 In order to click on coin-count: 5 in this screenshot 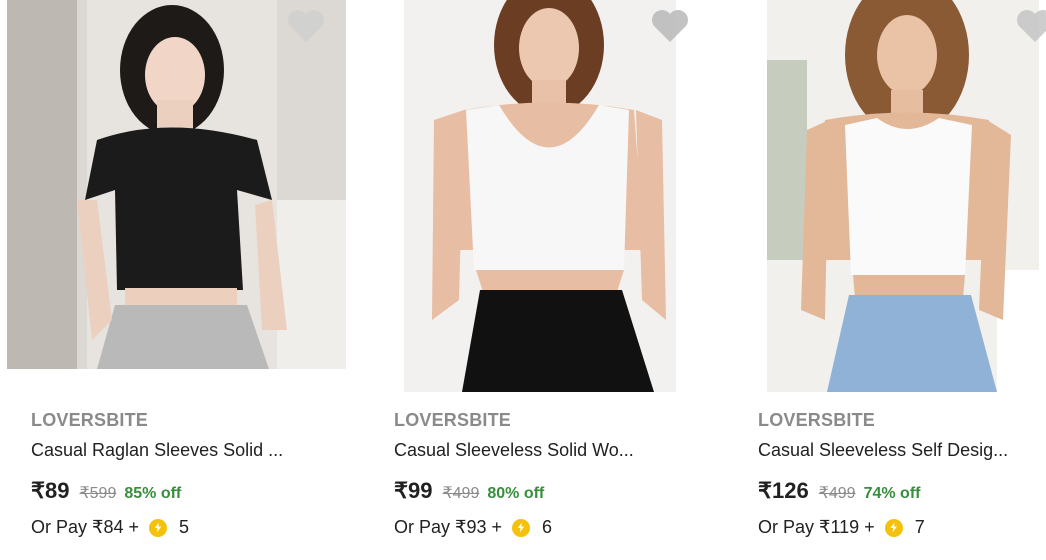, I will do `click(184, 527)`.